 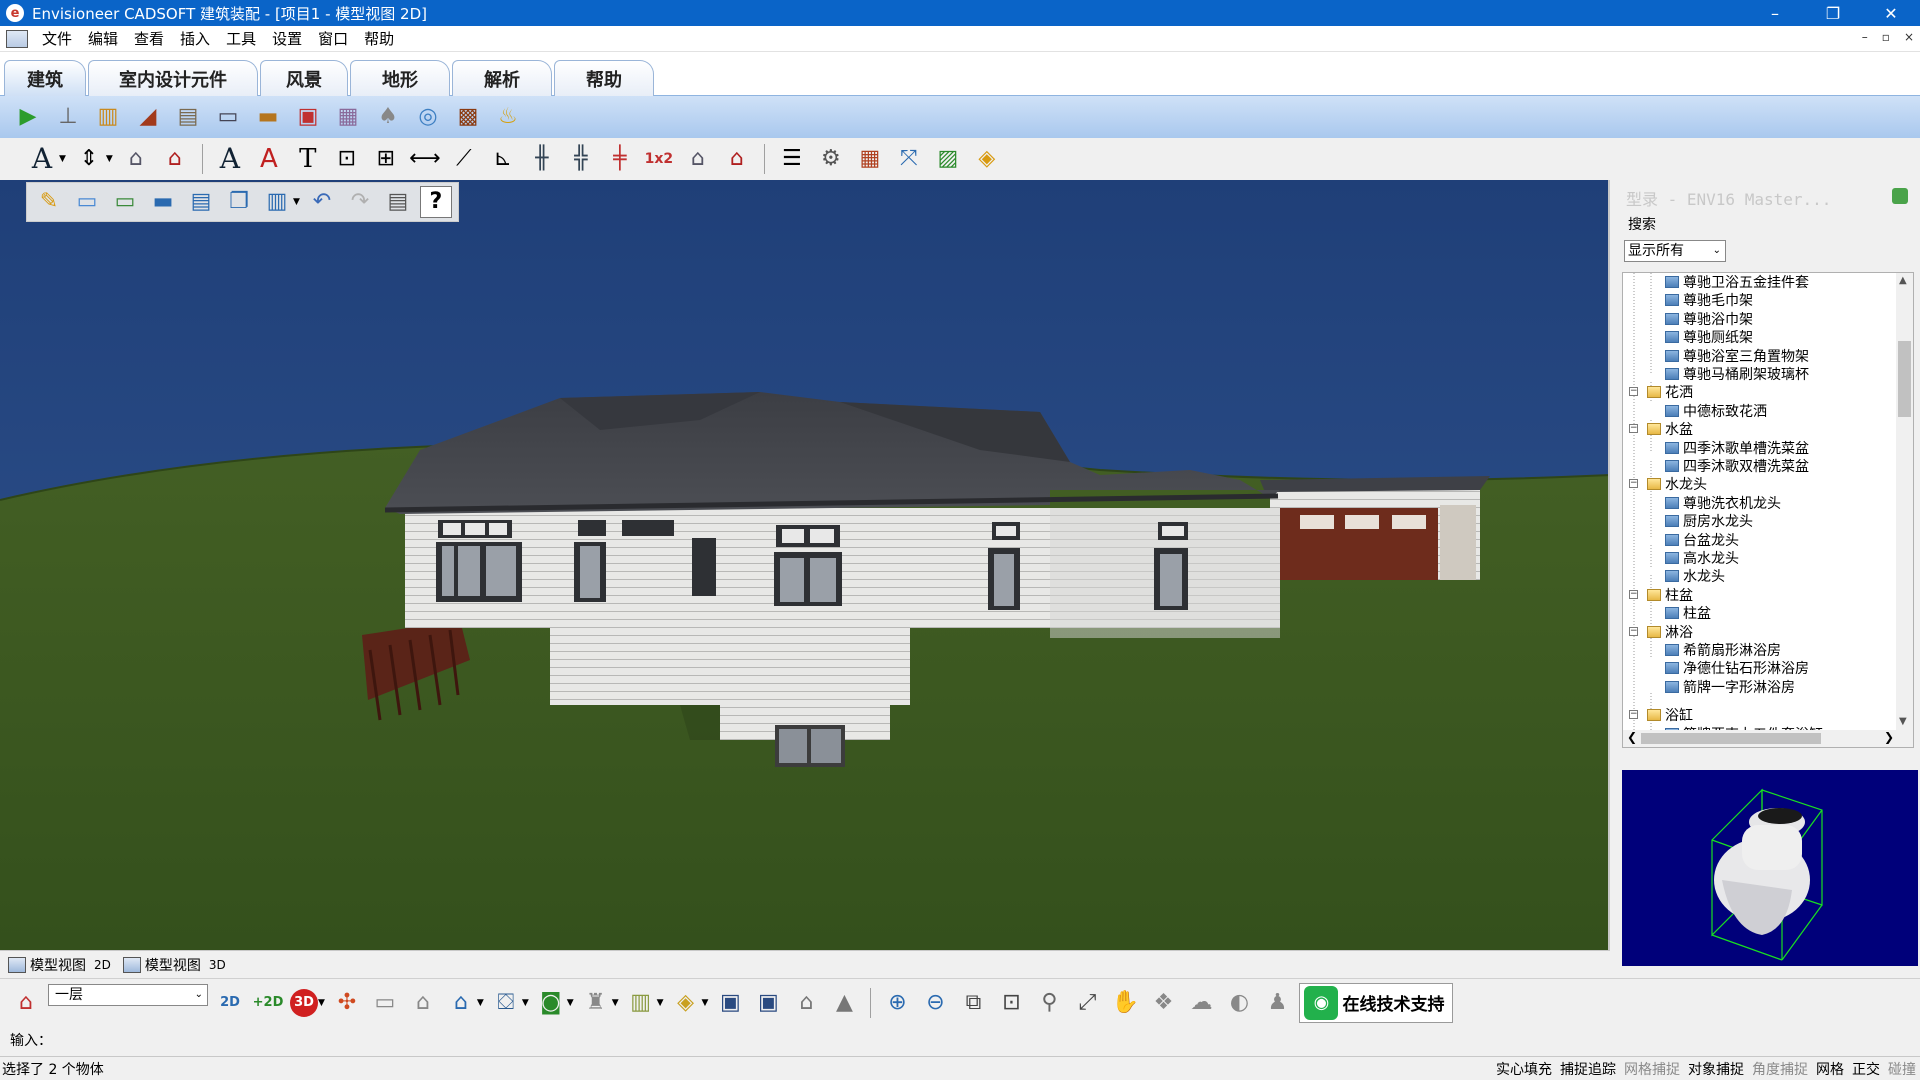 What do you see at coordinates (347, 159) in the screenshot?
I see `dimension-icon: ⊡` at bounding box center [347, 159].